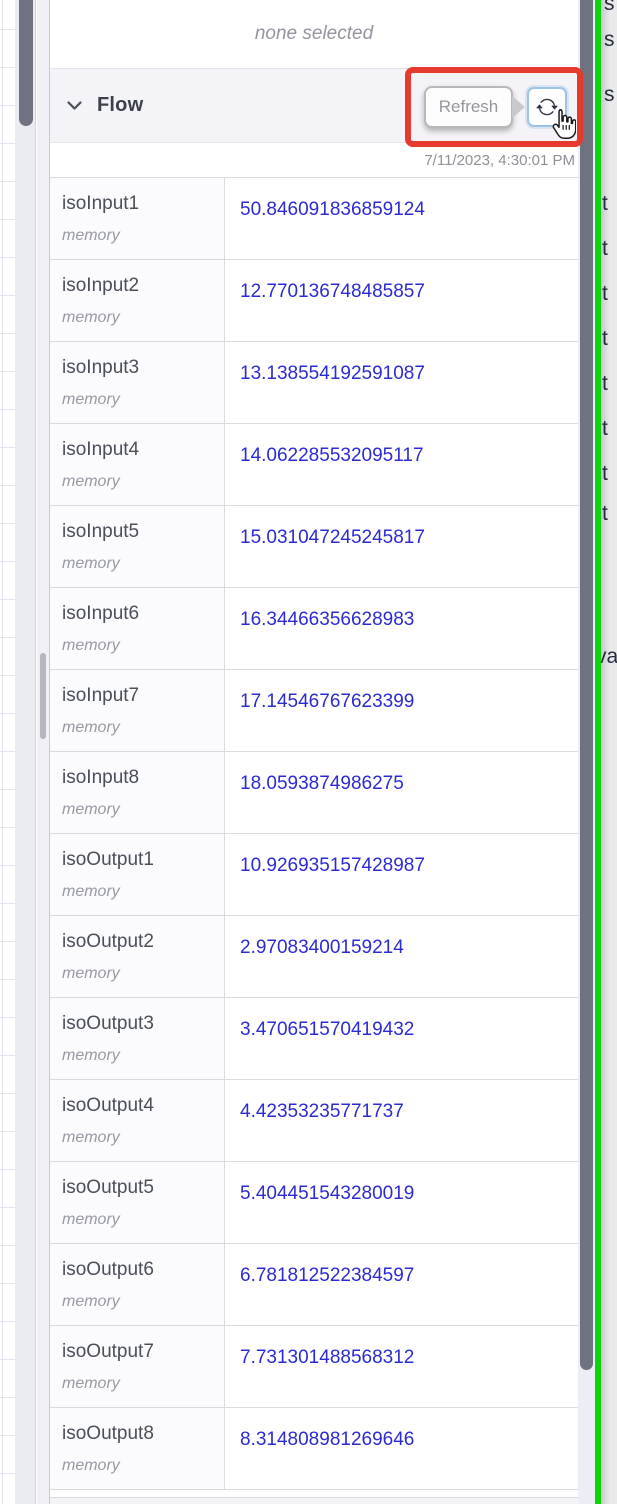 The height and width of the screenshot is (1504, 617). Describe the element at coordinates (137, 382) in the screenshot. I see `telemetry-name-cell: isoInput3 memory` at that location.